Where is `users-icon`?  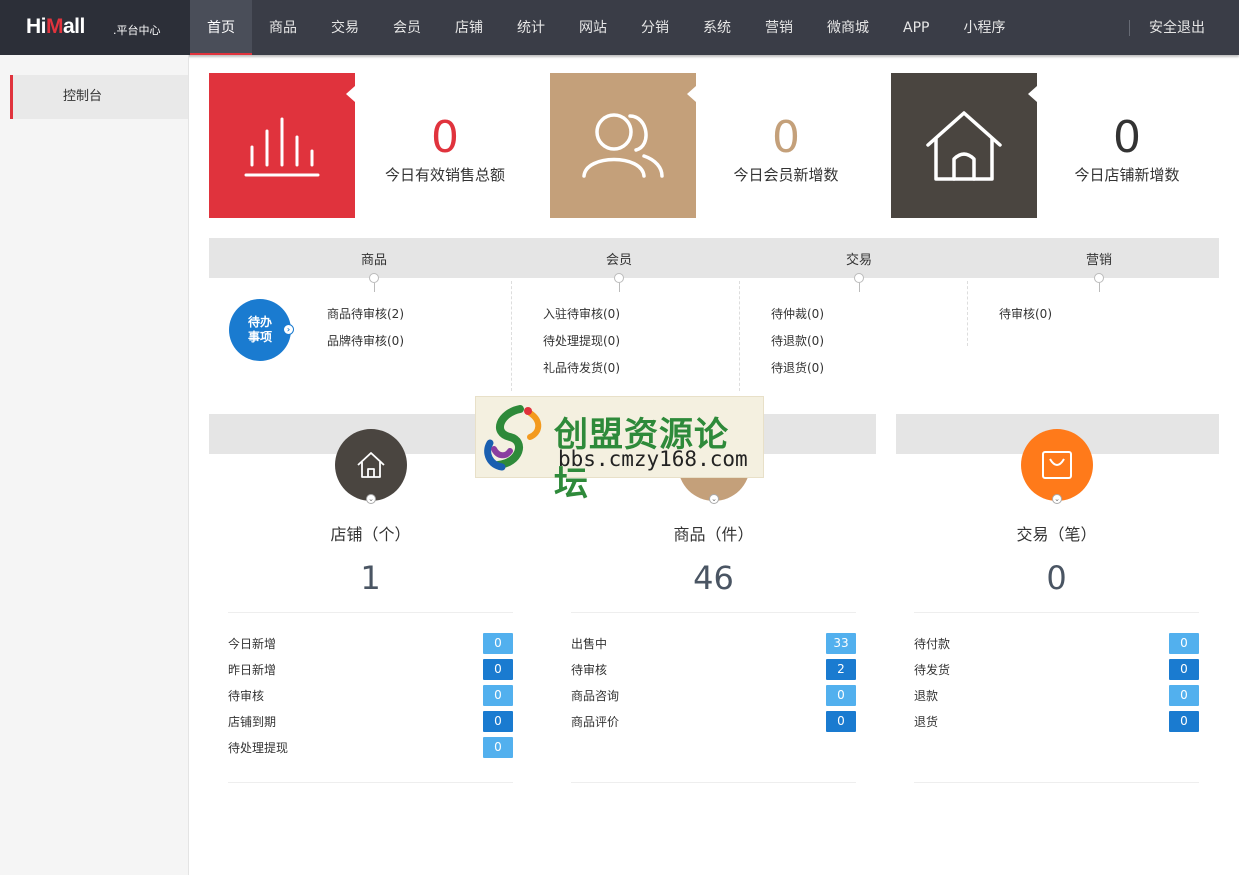 users-icon is located at coordinates (623, 145).